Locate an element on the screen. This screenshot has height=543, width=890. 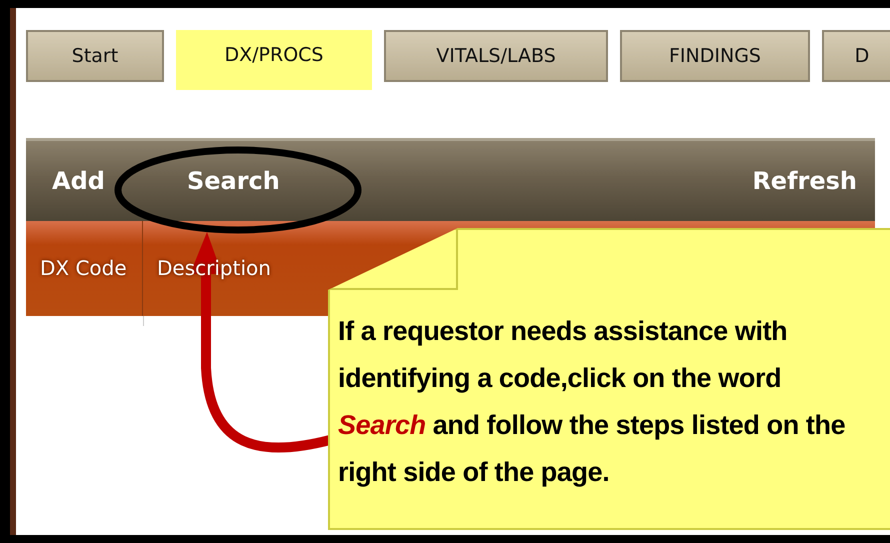
toolbar-button: Add is located at coordinates (78, 181).